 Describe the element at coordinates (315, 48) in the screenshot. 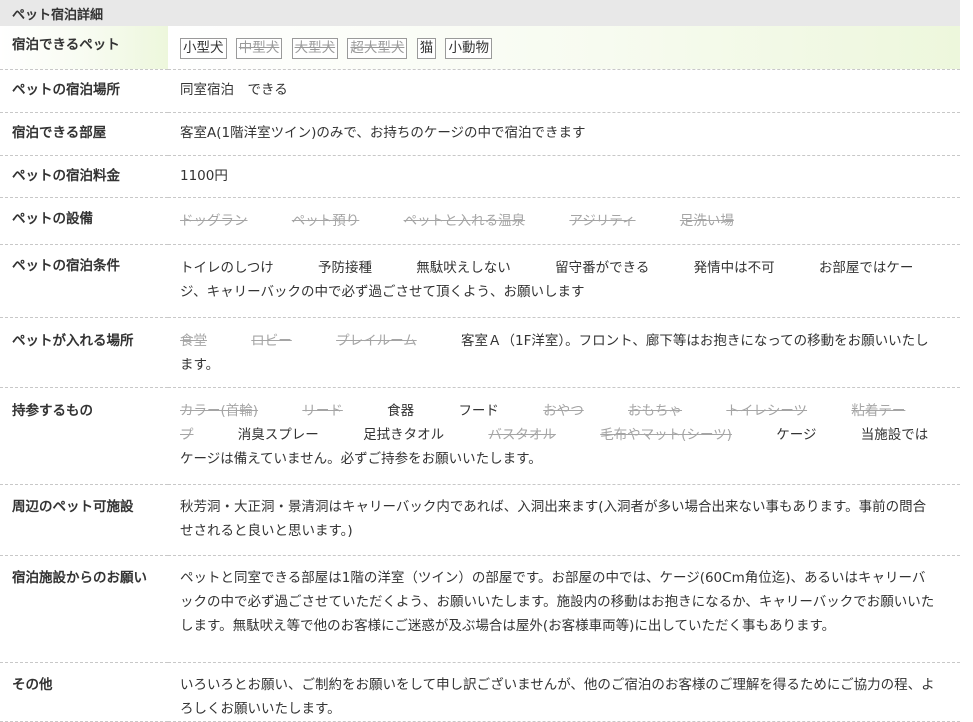

I see `pet-tag: 大型犬` at that location.